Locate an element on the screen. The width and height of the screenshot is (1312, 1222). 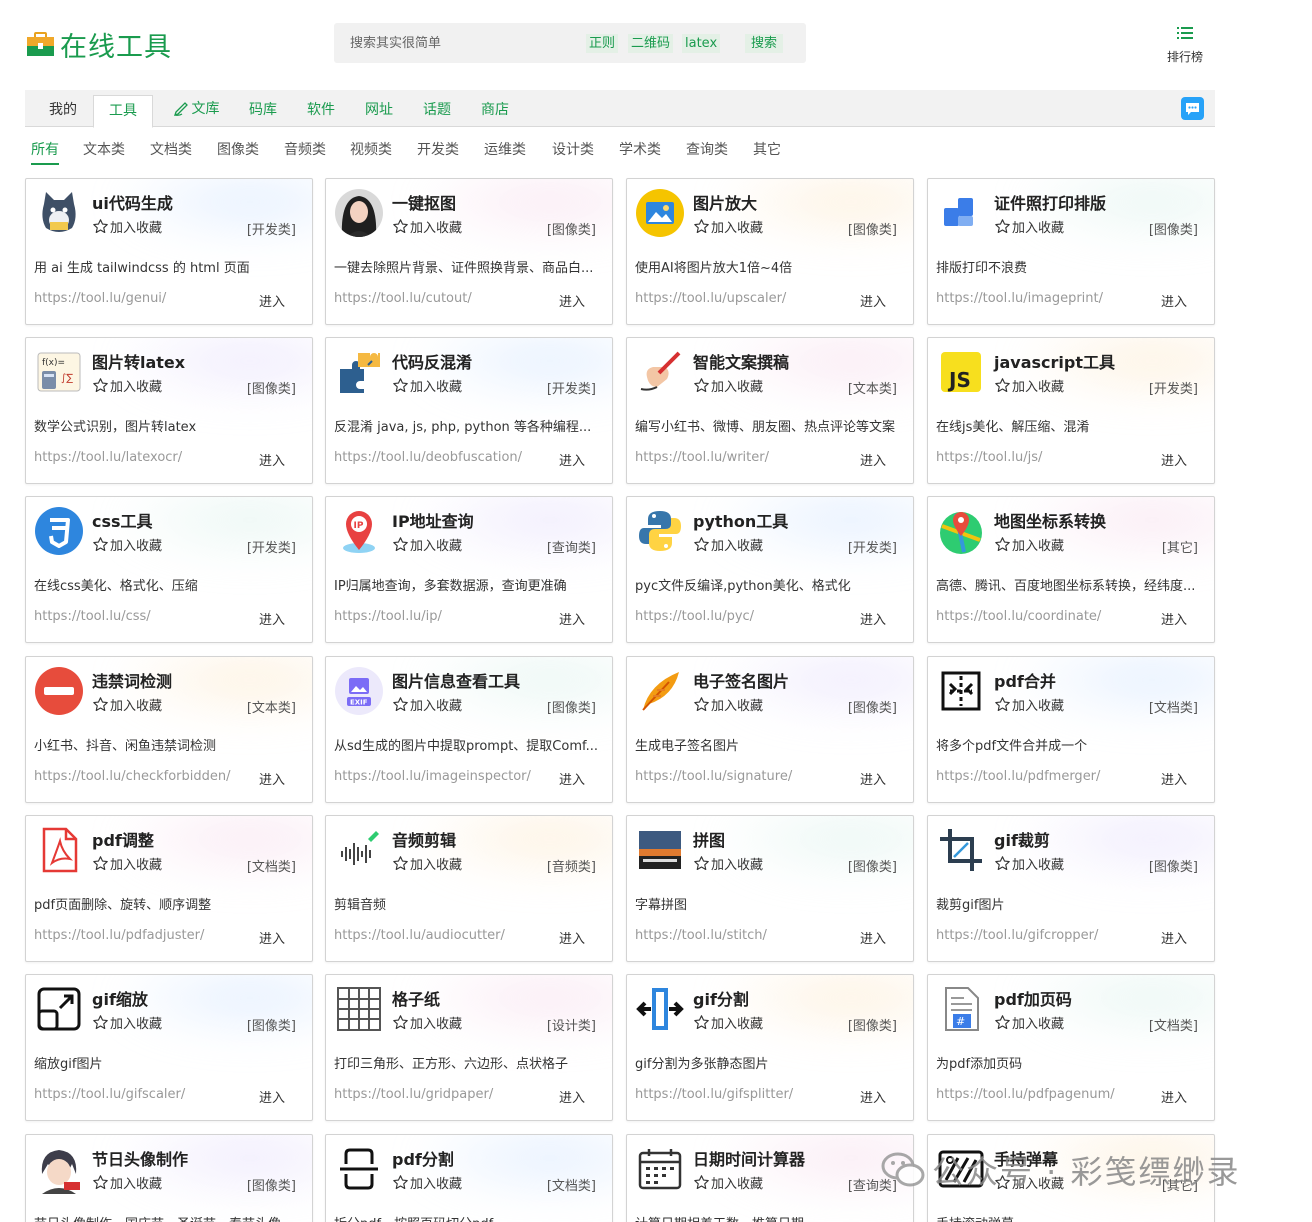
filter-document: 文档类 is located at coordinates (171, 153).